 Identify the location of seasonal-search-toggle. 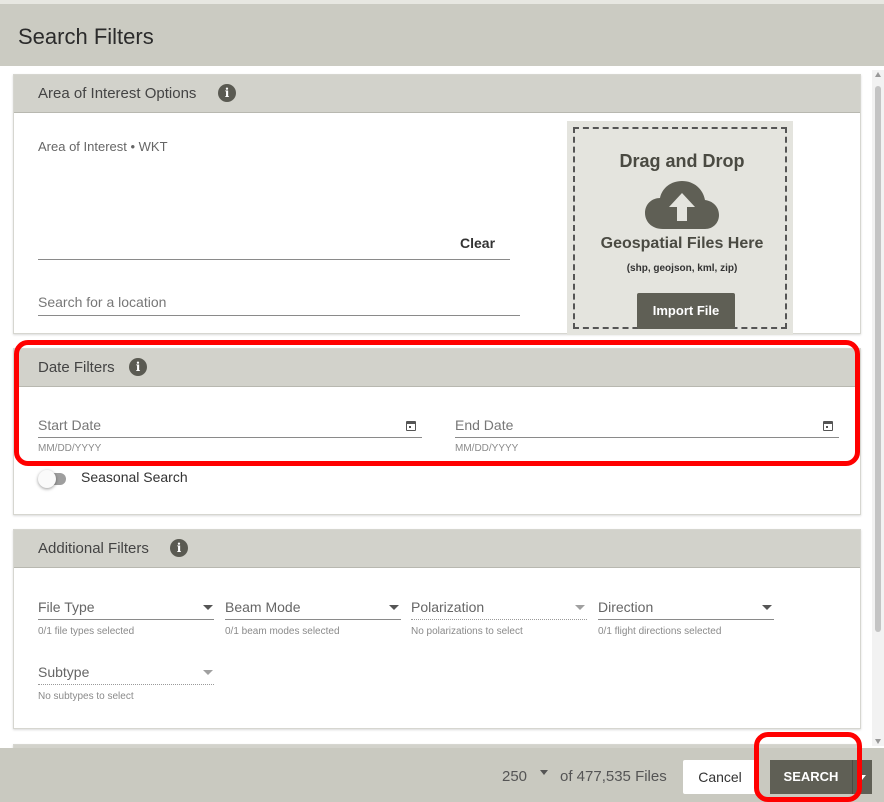
(52, 479).